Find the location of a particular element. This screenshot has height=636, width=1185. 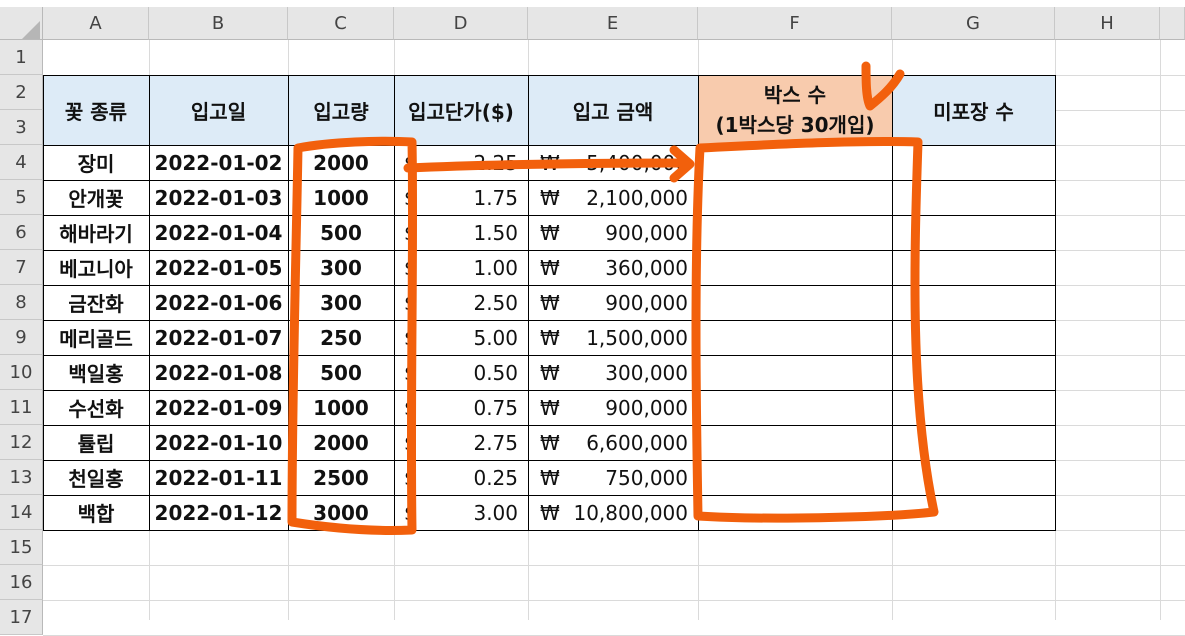

cell-flower-name: 해바라기 is located at coordinates (96, 232).